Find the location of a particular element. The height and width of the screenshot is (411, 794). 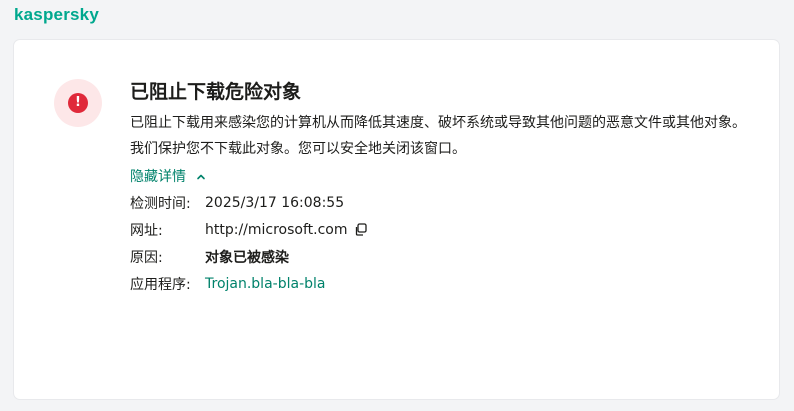

detail-row-url: 网址: http://microsoft.com is located at coordinates (445, 229).